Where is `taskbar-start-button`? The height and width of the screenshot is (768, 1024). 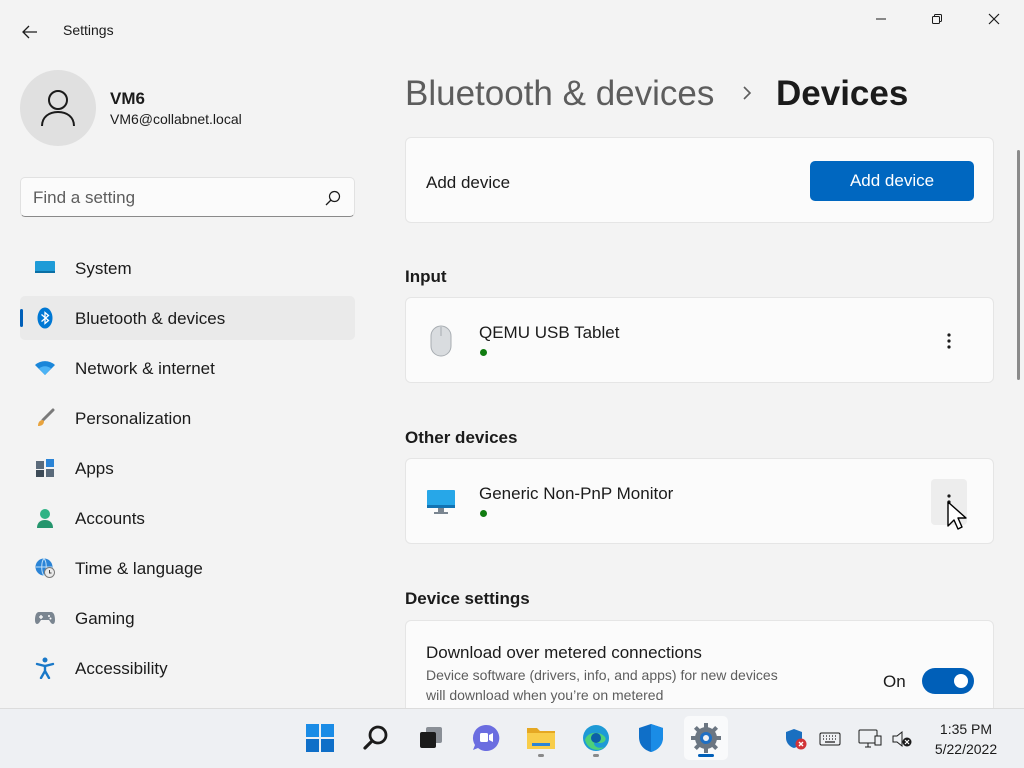 taskbar-start-button is located at coordinates (320, 738).